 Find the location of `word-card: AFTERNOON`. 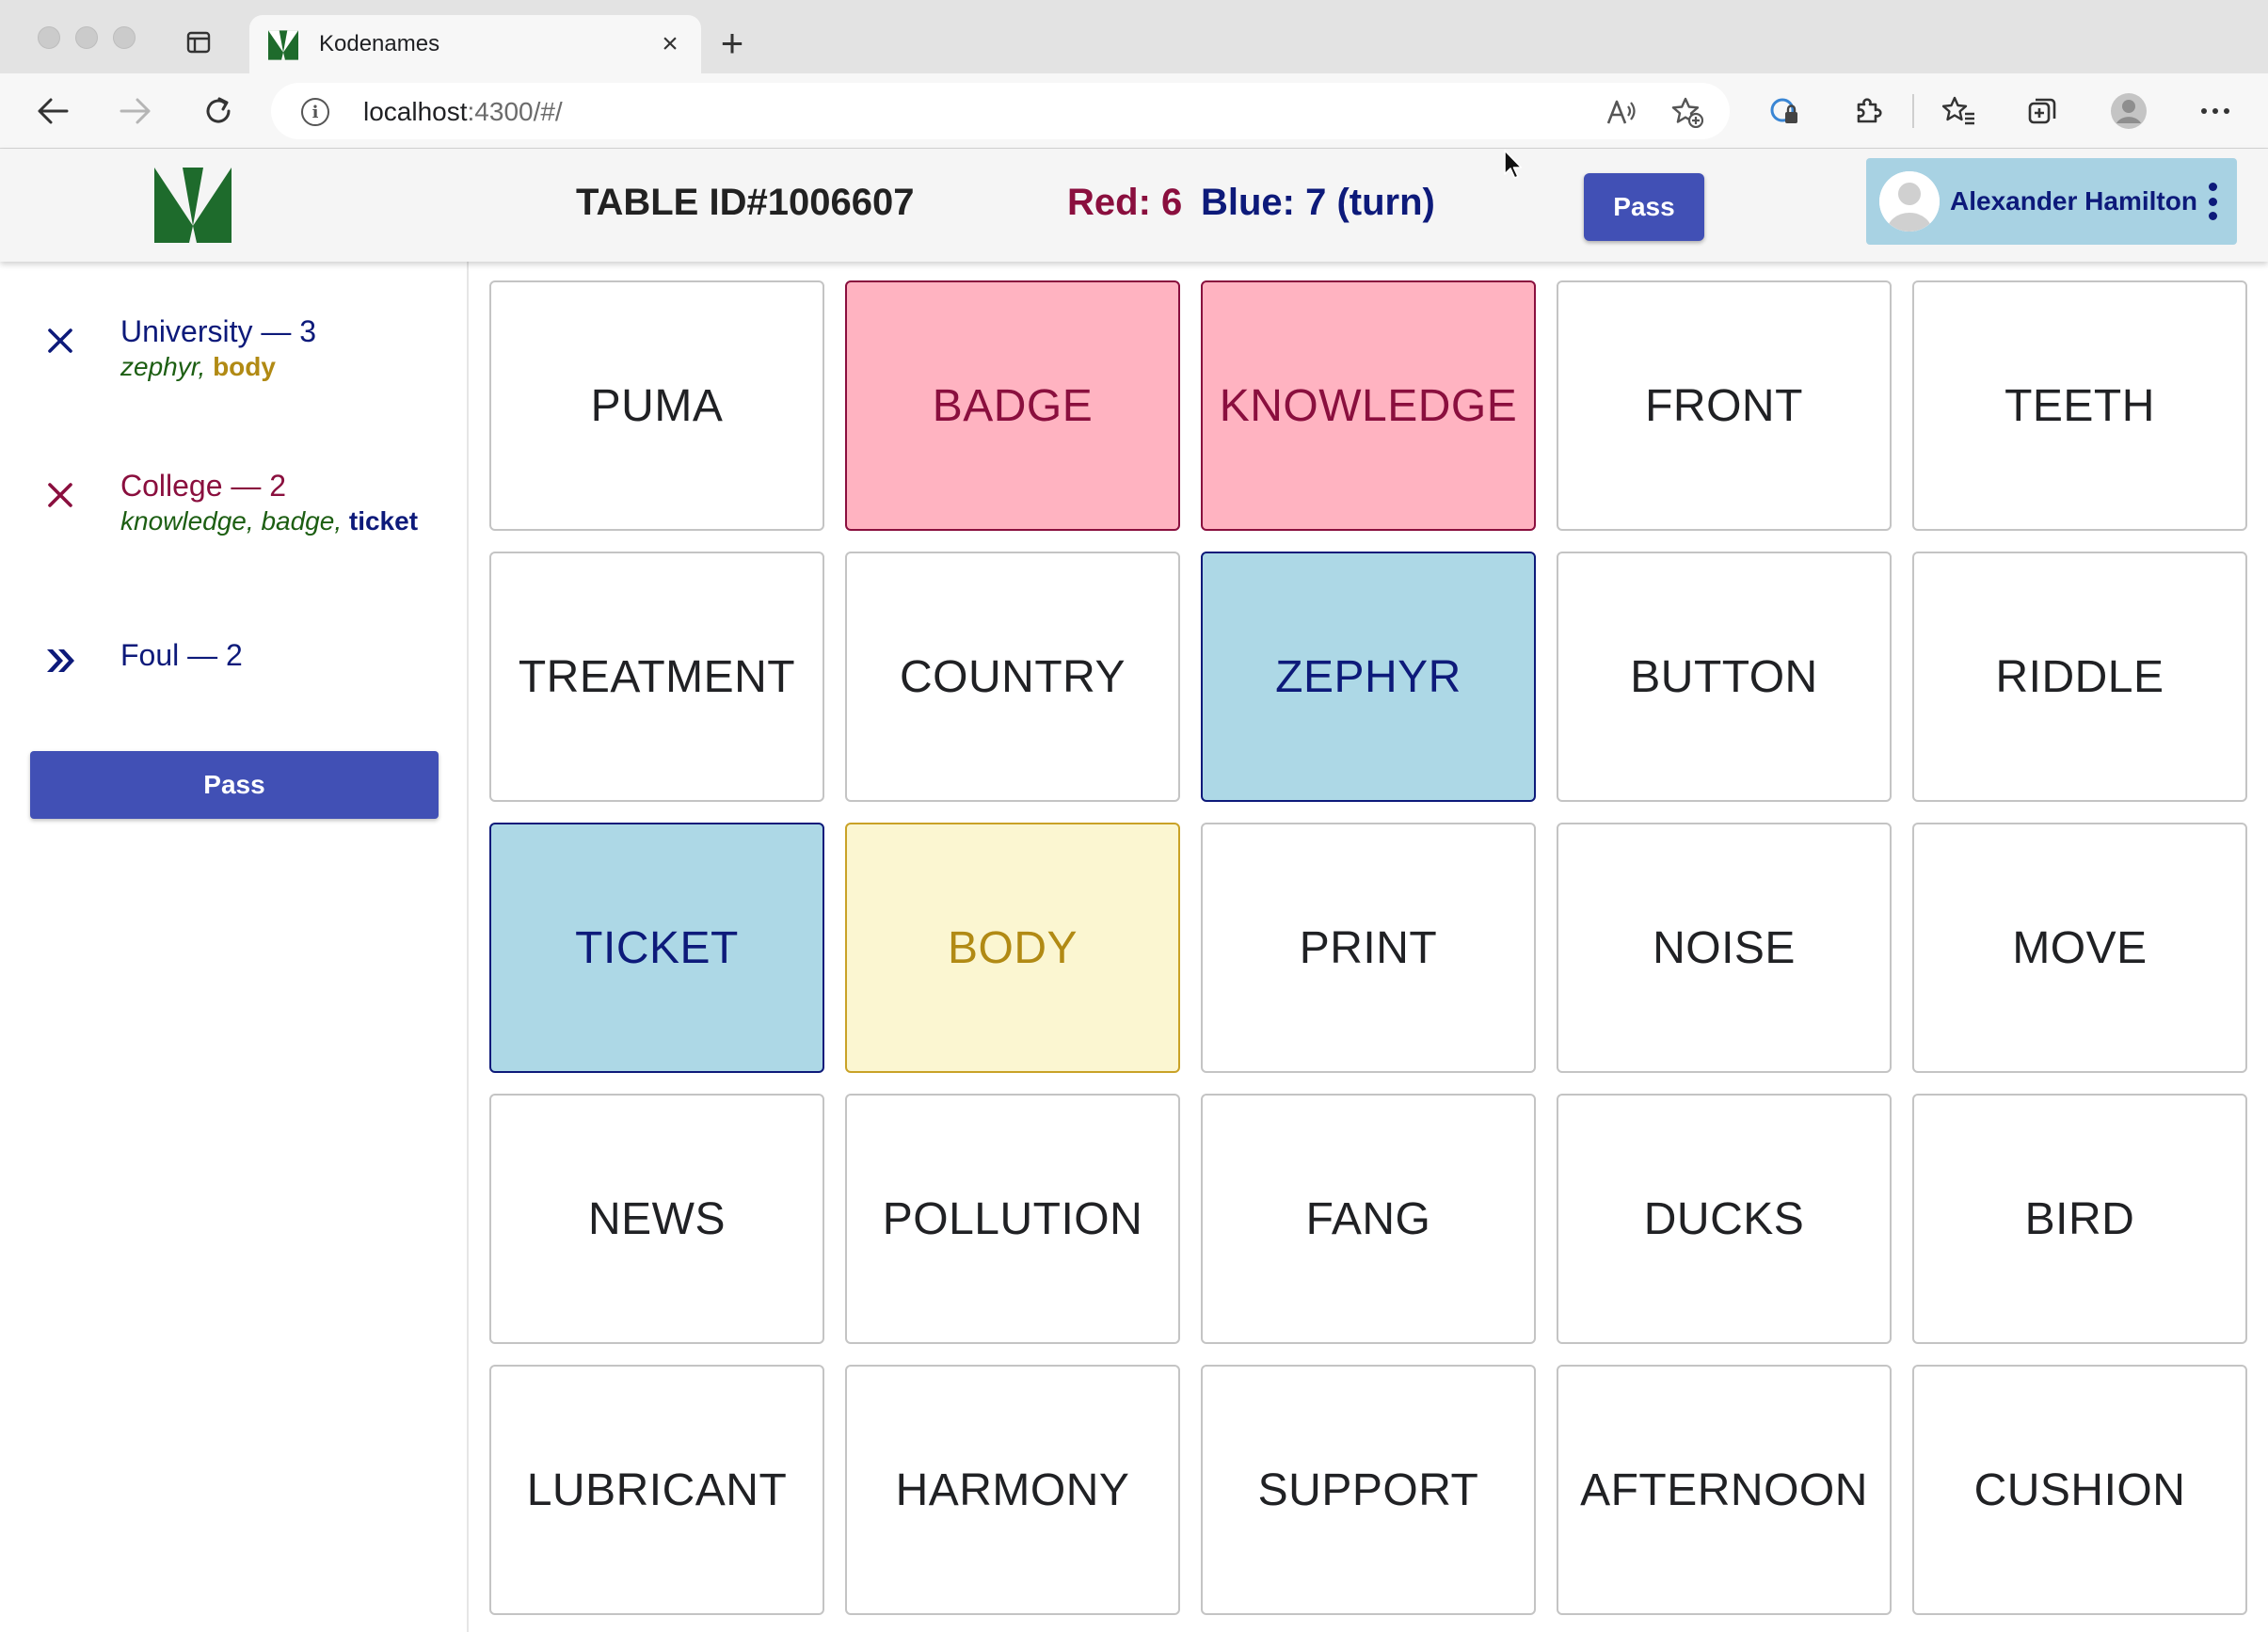

word-card: AFTERNOON is located at coordinates (1724, 1490).